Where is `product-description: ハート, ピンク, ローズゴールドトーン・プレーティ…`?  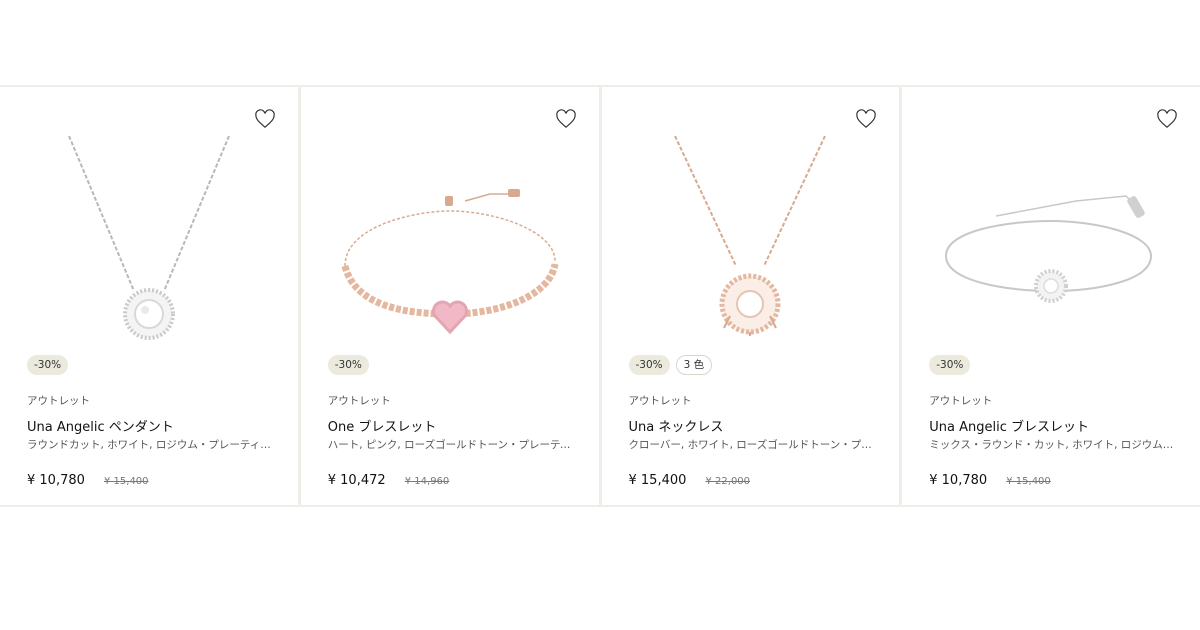 product-description: ハート, ピンク, ローズゴールドトーン・プレーティ… is located at coordinates (452, 445).